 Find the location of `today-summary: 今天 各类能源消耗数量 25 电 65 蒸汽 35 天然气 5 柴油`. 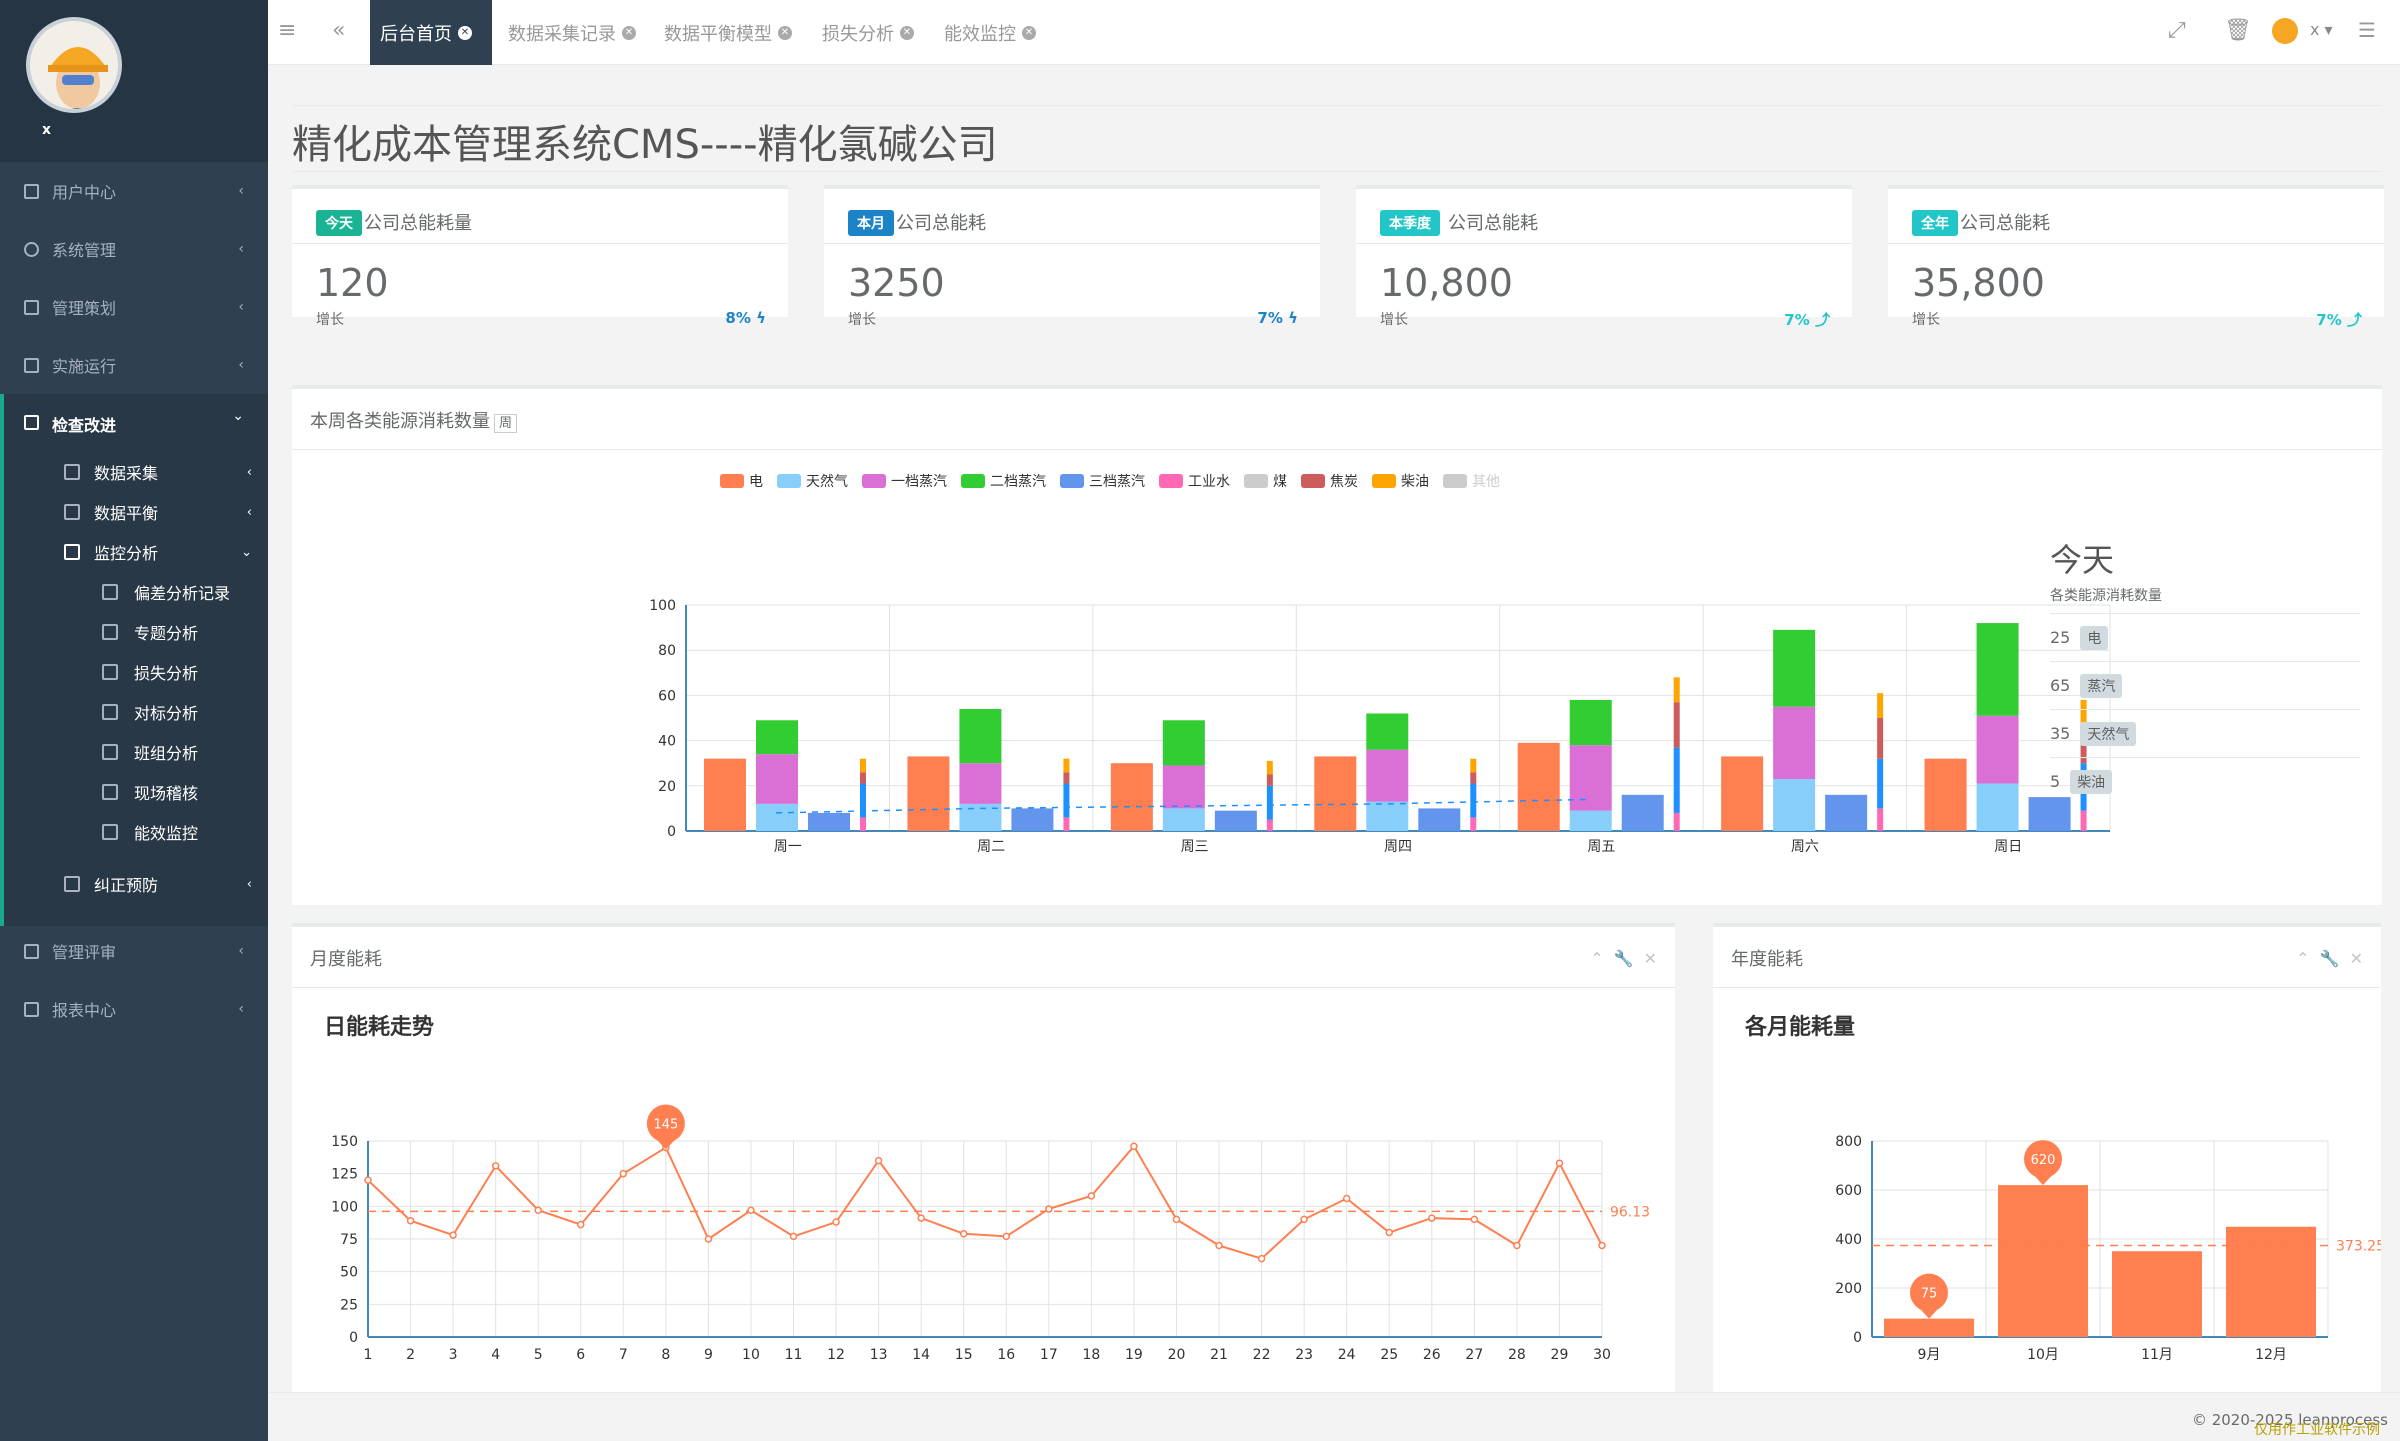

today-summary: 今天 各类能源消耗数量 25 电 65 蒸汽 35 天然气 5 柴油 is located at coordinates (2205, 664).